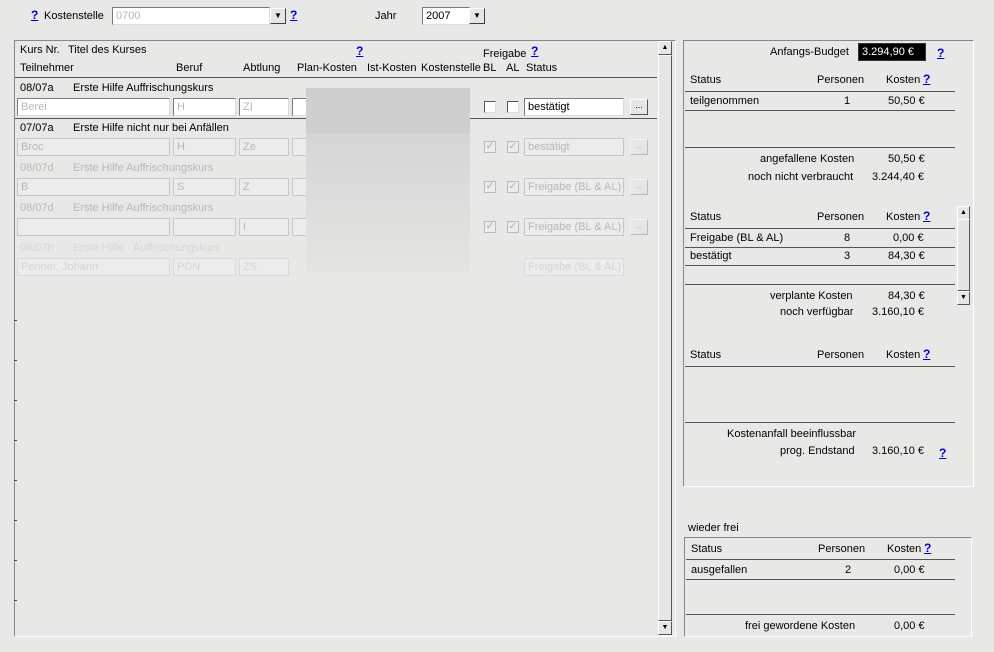 This screenshot has height=652, width=994. I want to click on abtlung-field: Z, so click(264, 187).